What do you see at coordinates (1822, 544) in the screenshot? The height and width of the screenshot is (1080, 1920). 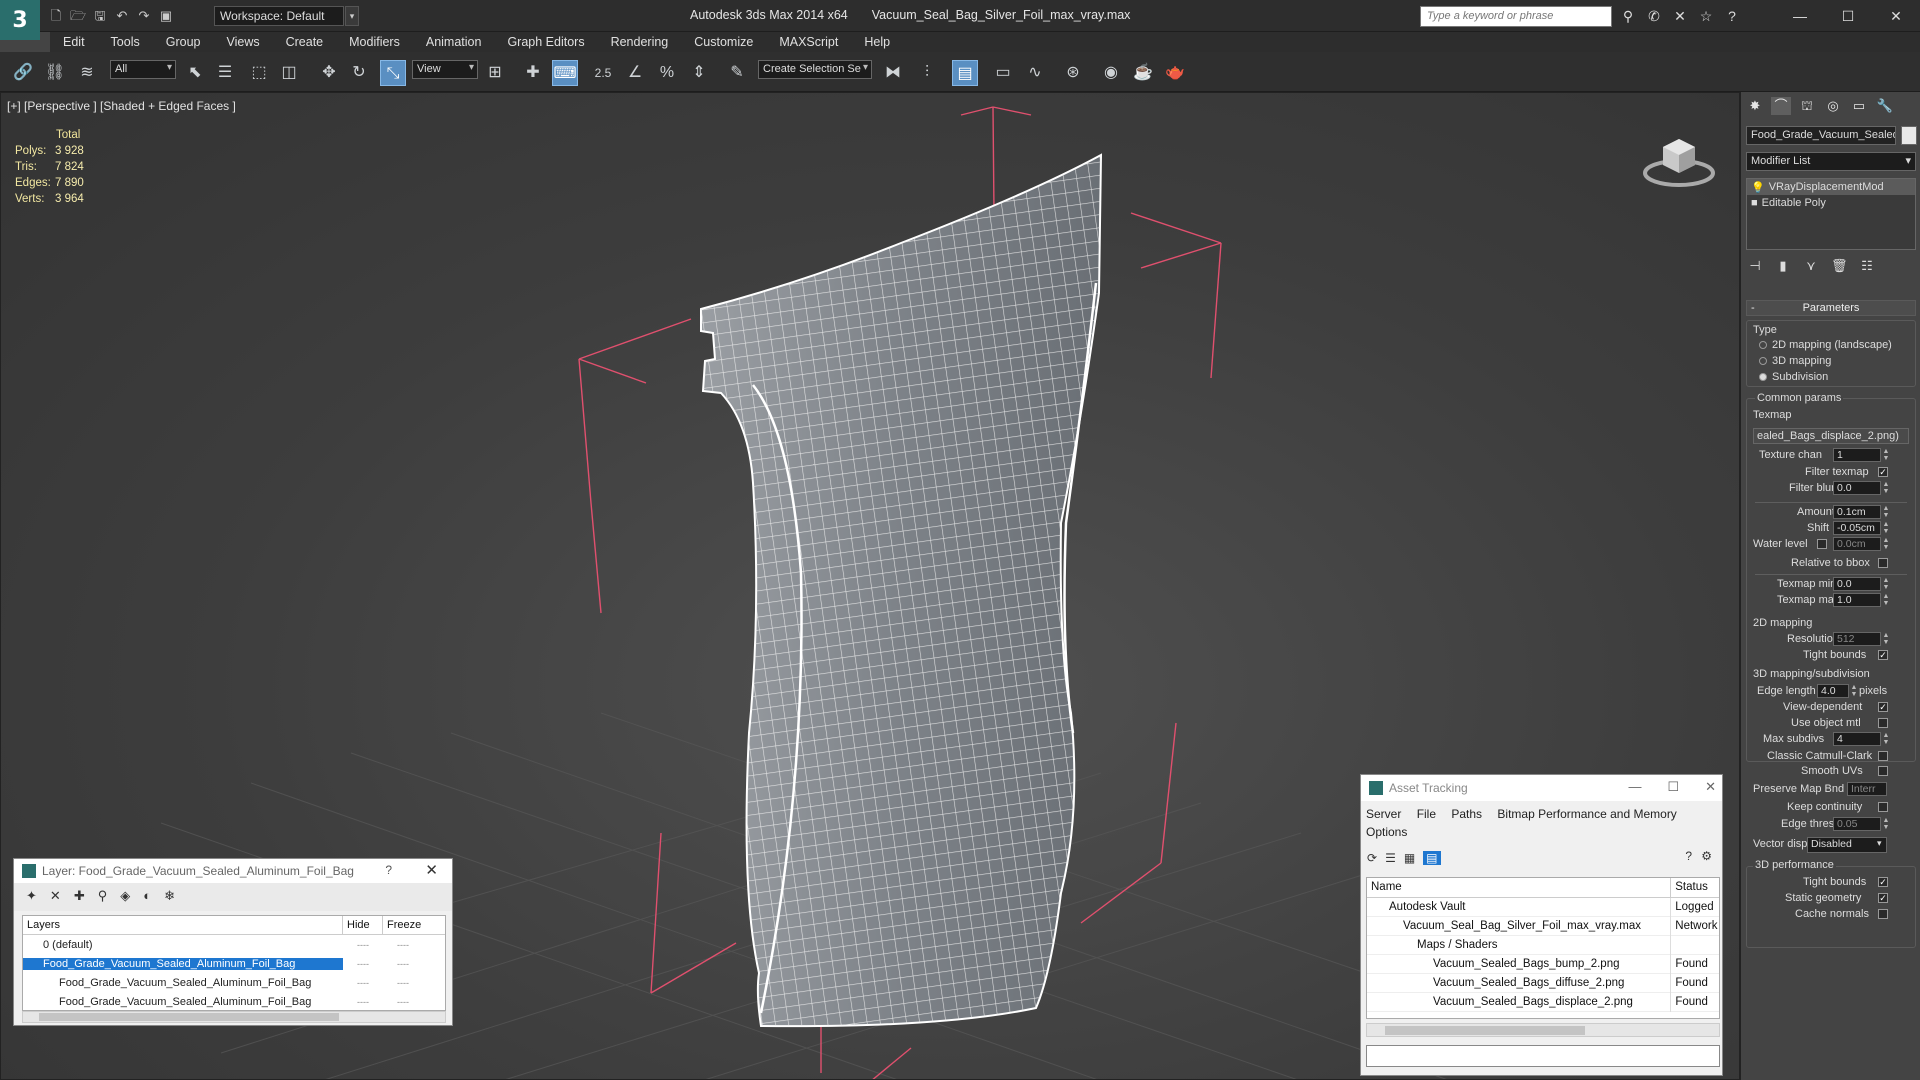 I see `water-level-checkbox` at bounding box center [1822, 544].